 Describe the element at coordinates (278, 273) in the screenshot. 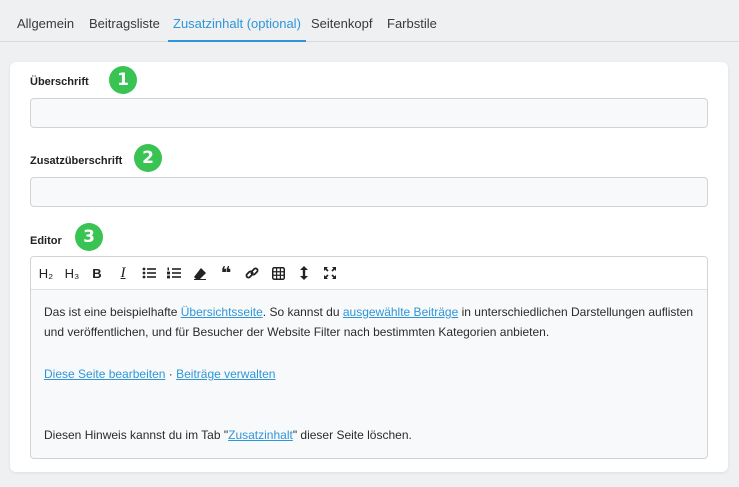

I see `table-icon` at that location.